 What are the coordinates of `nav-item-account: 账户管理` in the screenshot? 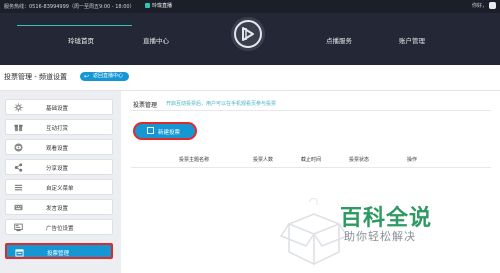 It's located at (412, 40).